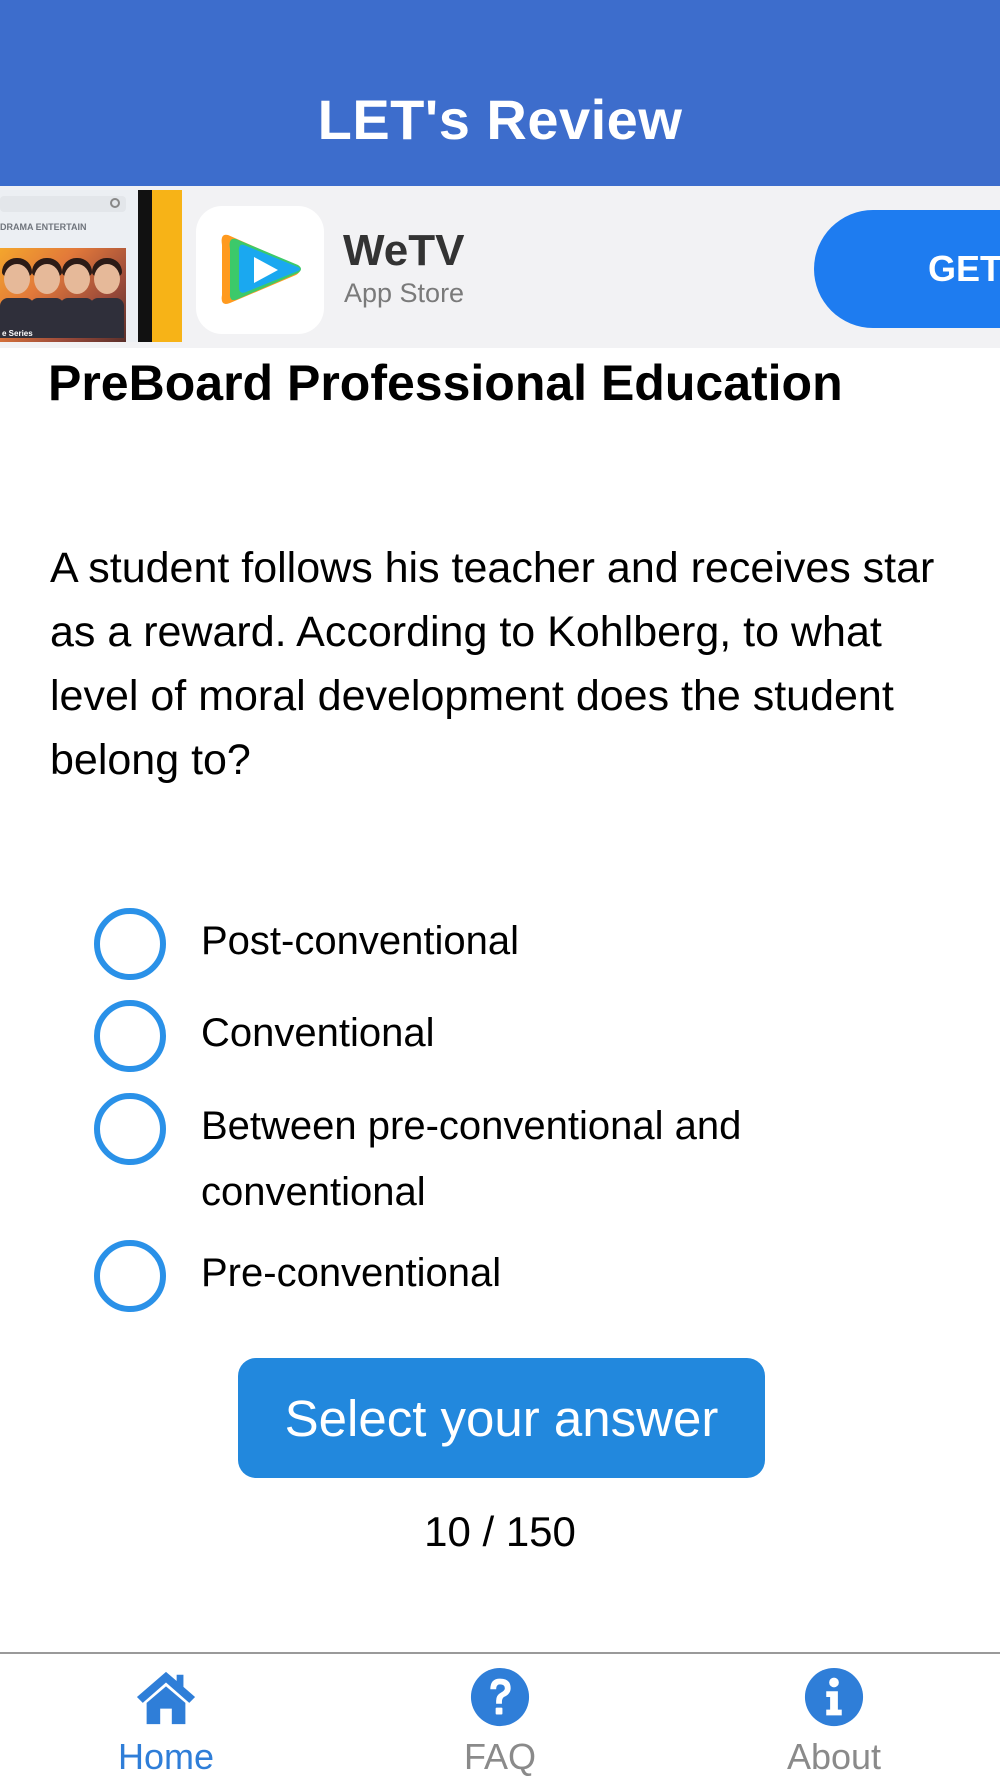 The image size is (1000, 1780). What do you see at coordinates (360, 941) in the screenshot?
I see `answer-option-label: Post-conventional` at bounding box center [360, 941].